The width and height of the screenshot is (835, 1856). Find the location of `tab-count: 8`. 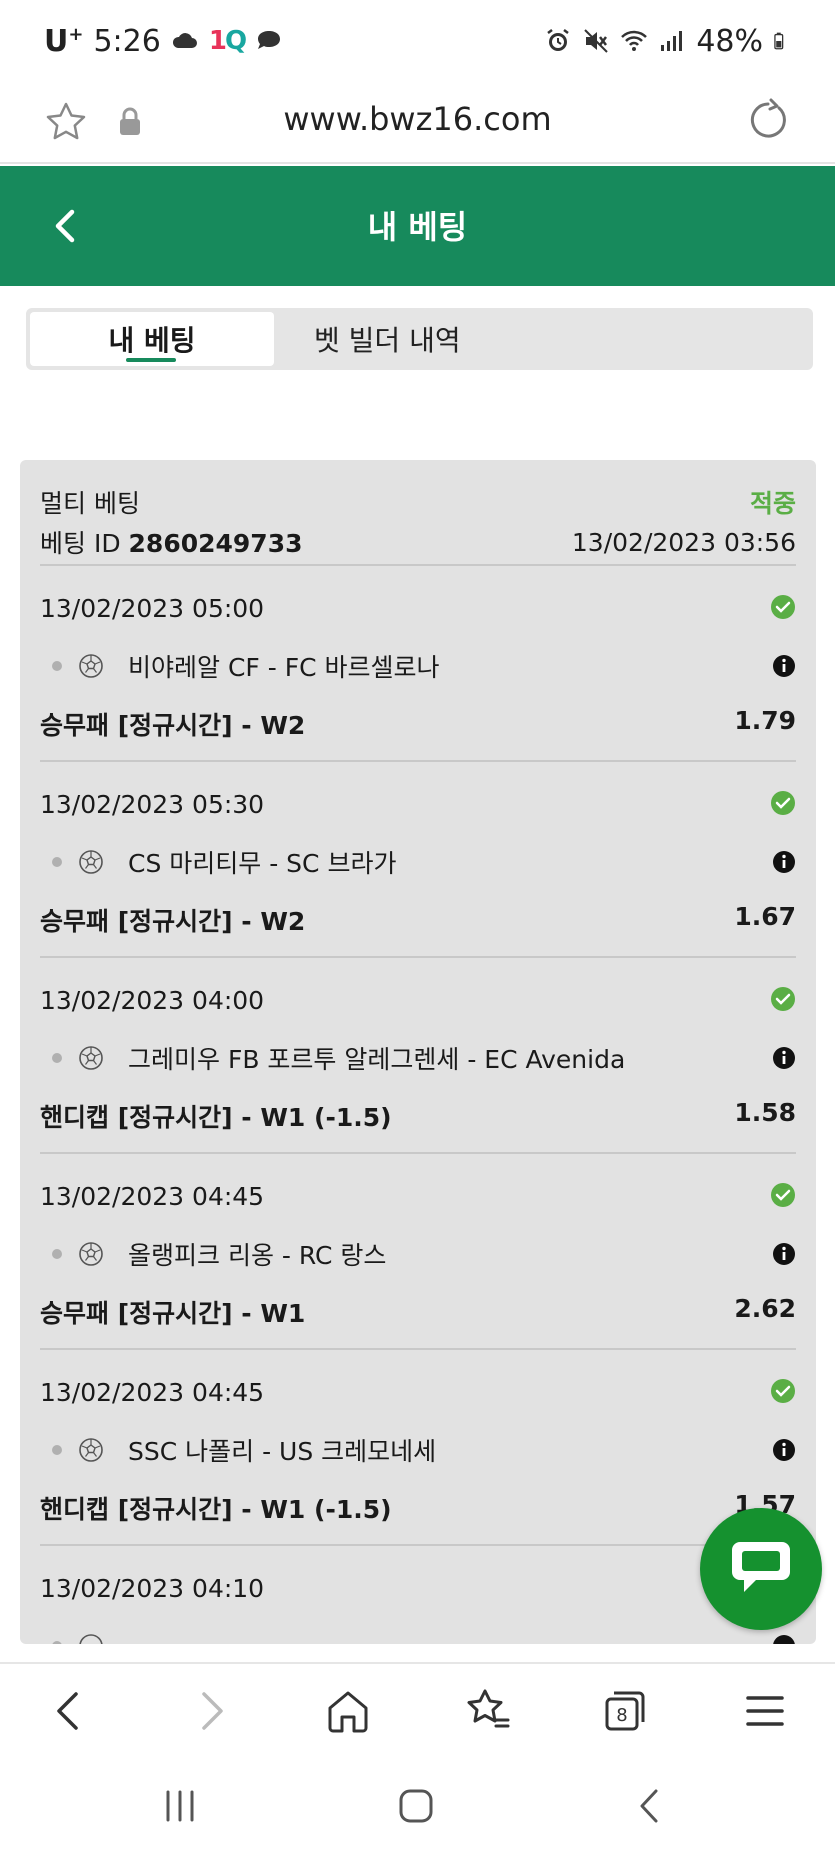

tab-count: 8 is located at coordinates (621, 1715).